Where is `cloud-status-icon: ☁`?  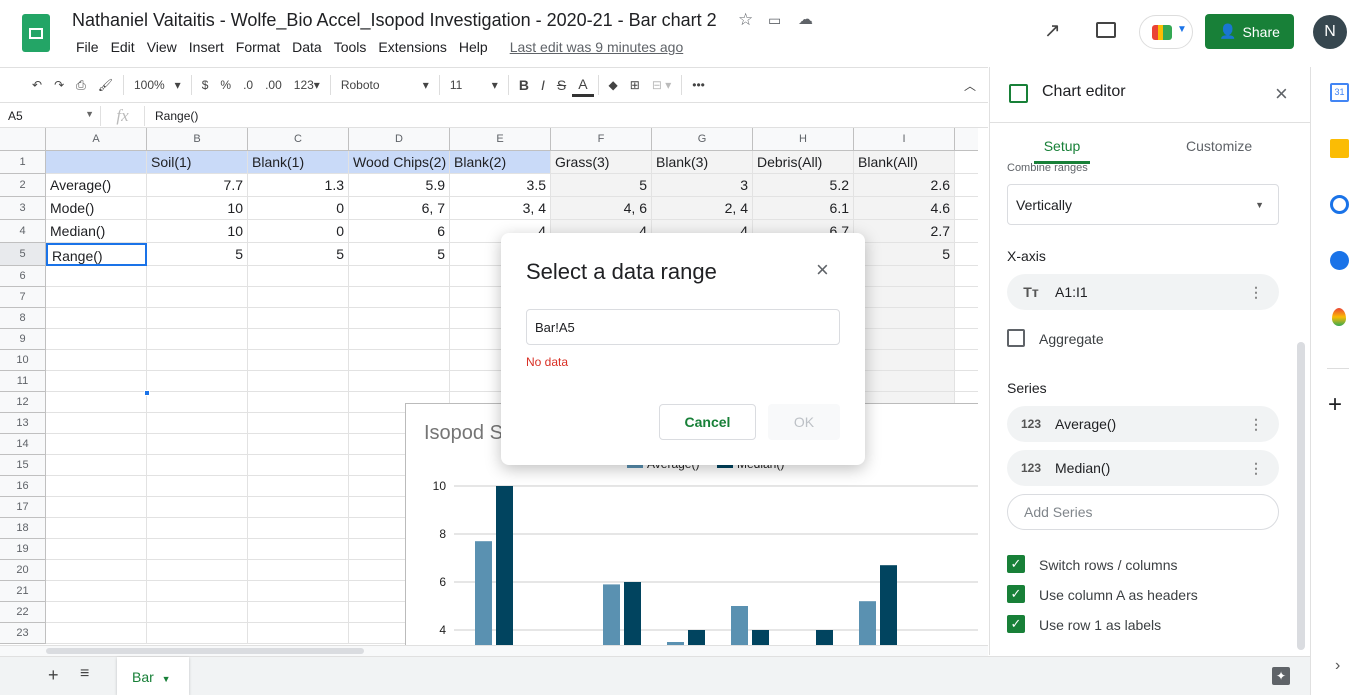 cloud-status-icon: ☁ is located at coordinates (805, 19).